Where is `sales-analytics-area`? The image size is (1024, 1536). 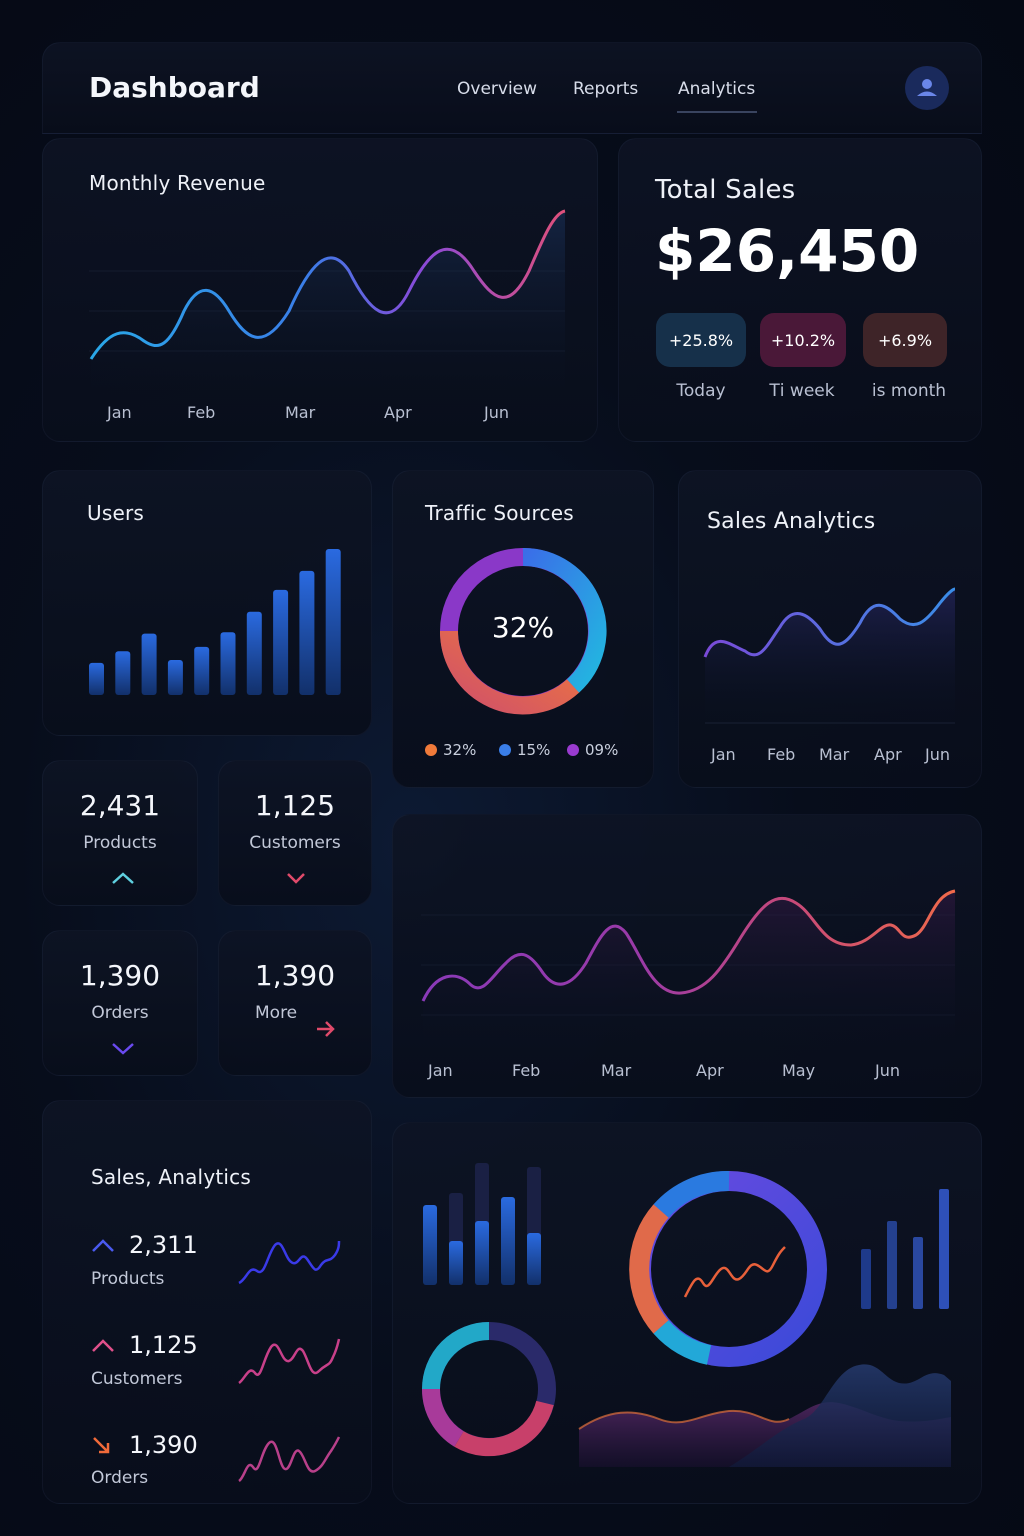 sales-analytics-area is located at coordinates (830, 656).